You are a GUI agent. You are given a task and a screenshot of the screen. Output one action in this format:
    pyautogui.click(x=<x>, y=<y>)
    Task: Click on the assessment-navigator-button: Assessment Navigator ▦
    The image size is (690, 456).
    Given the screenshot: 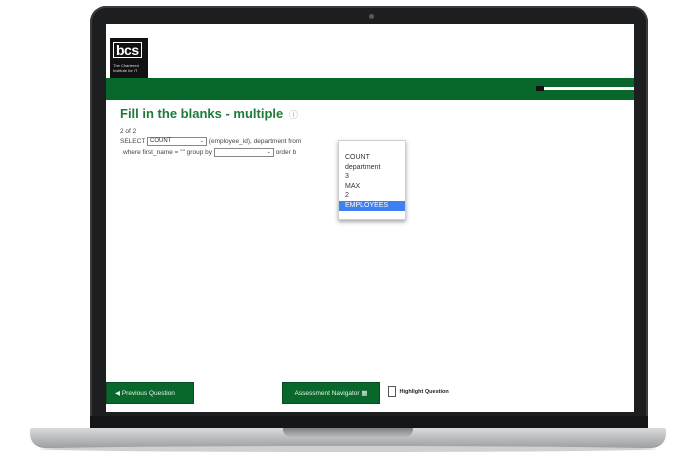 What is the action you would take?
    pyautogui.click(x=331, y=393)
    